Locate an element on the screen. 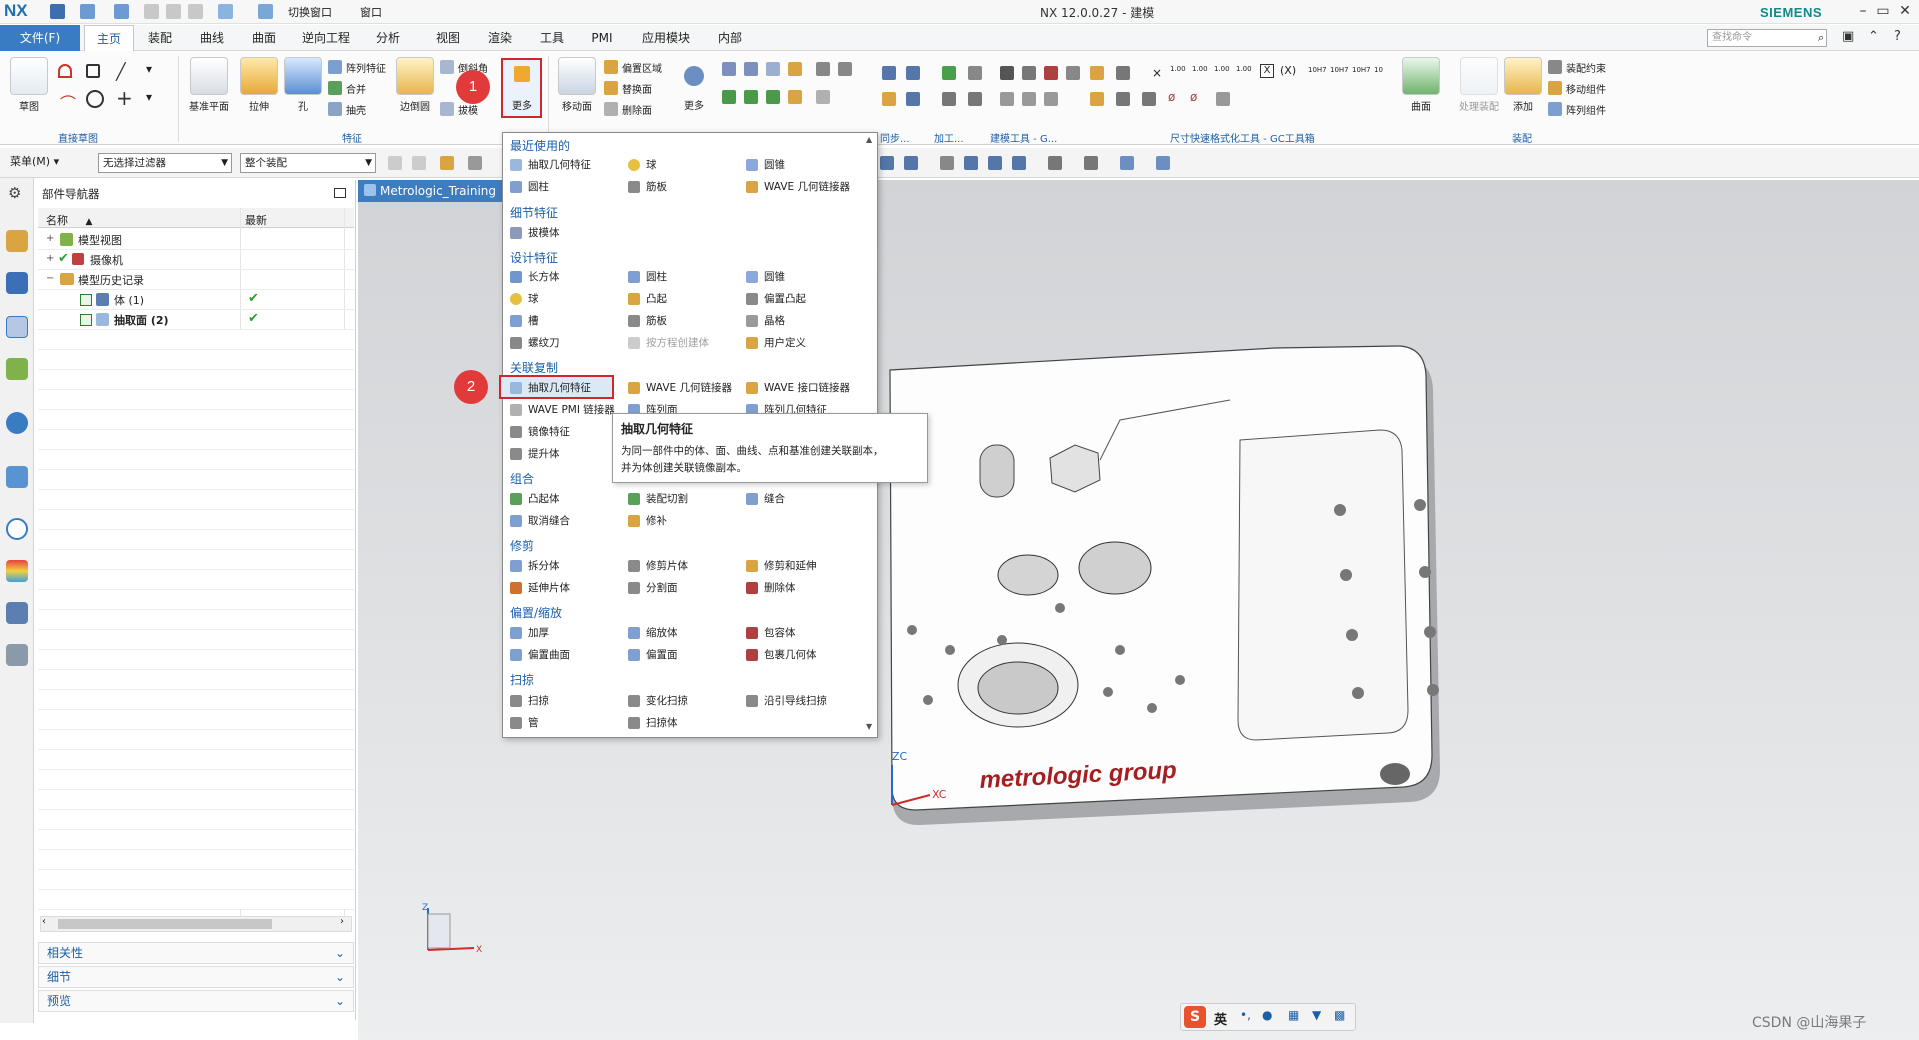 Image resolution: width=1919 pixels, height=1040 pixels. menu-item-emboss-body: 凸起体 is located at coordinates (535, 499).